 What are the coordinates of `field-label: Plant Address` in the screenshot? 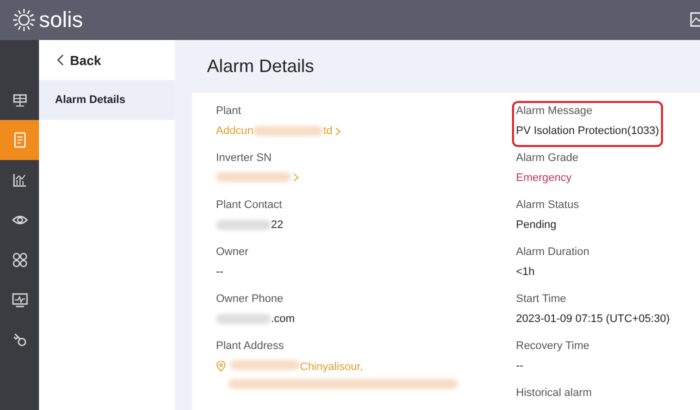 It's located at (250, 346).